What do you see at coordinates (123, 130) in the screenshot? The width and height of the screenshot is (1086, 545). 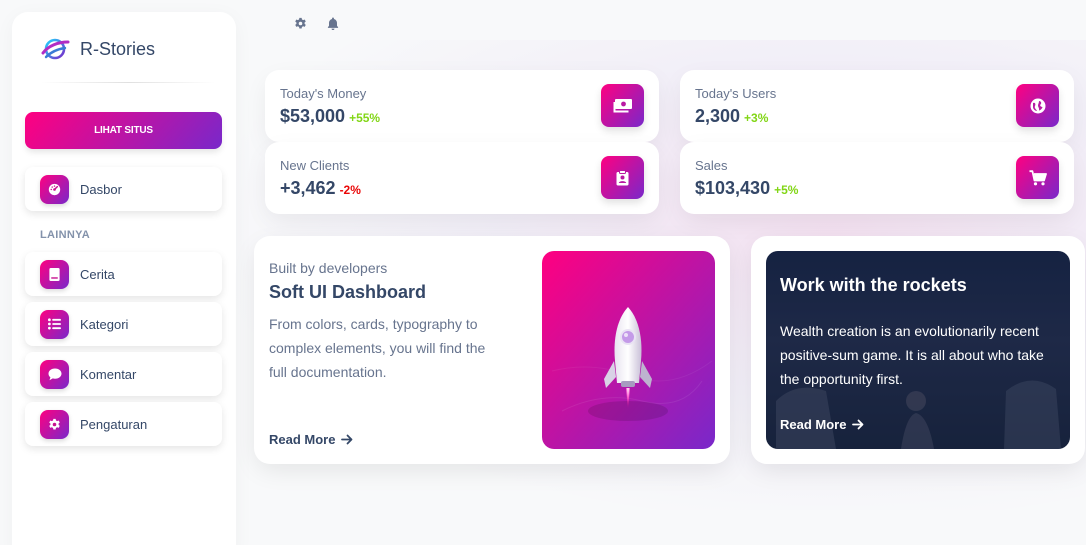 I see `view-site-button: LIHAT SITUS` at bounding box center [123, 130].